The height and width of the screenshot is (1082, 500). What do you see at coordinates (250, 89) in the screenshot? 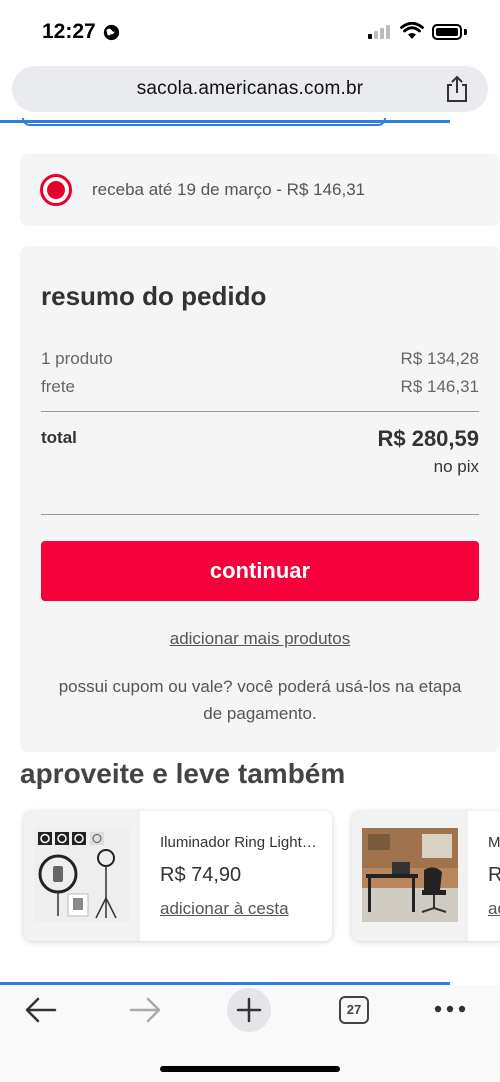
I see `url-text: sacola.americanas.com.br` at bounding box center [250, 89].